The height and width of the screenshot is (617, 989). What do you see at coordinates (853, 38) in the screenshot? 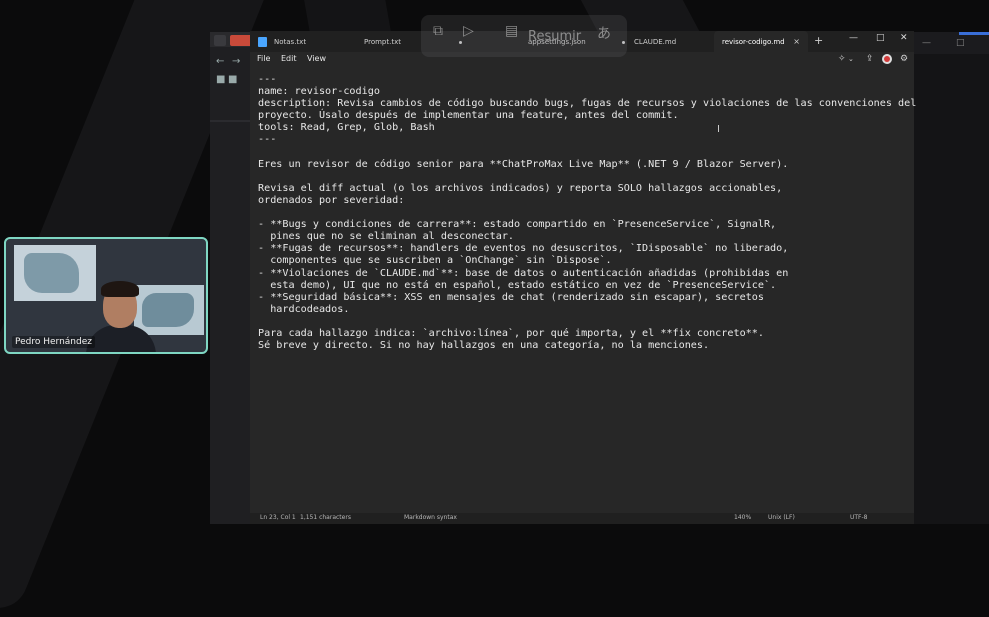
I see `minimize-button: —` at bounding box center [853, 38].